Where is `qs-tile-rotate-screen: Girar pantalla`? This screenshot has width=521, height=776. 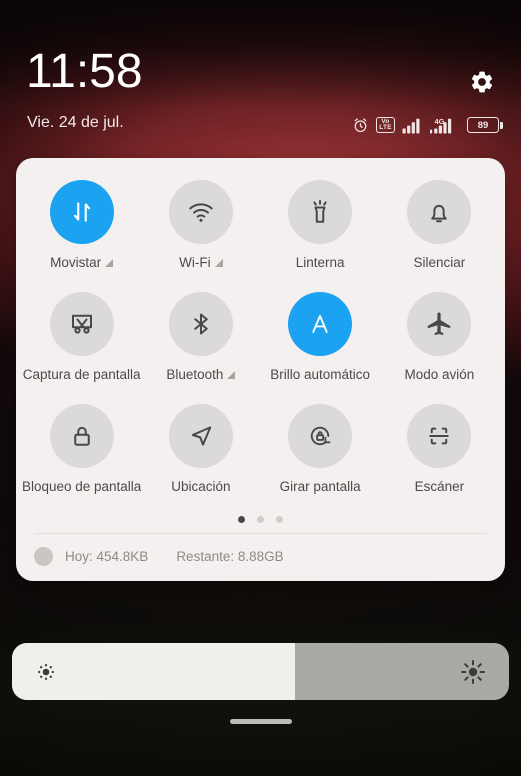
qs-tile-rotate-screen: Girar pantalla is located at coordinates (320, 460).